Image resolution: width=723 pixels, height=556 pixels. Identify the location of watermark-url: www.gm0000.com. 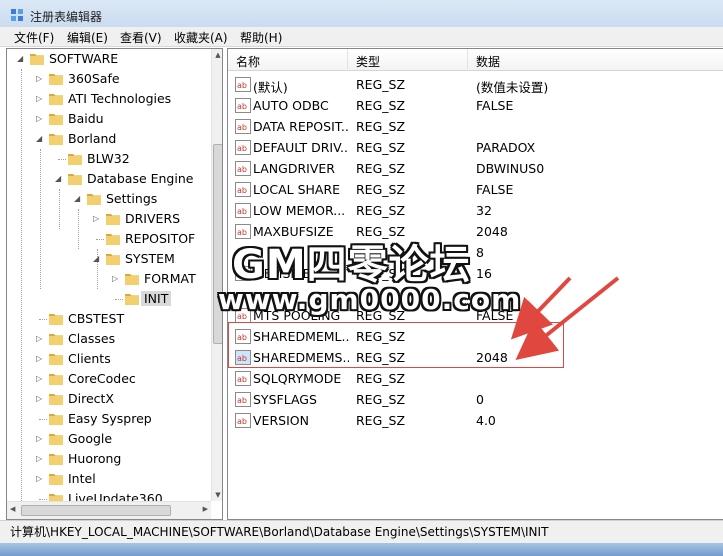
(370, 299).